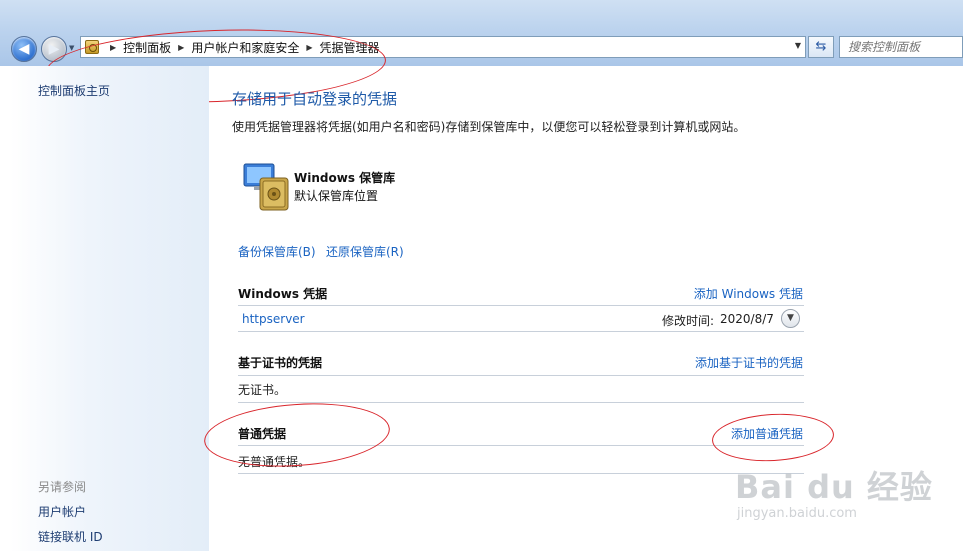 The image size is (963, 551). Describe the element at coordinates (481, 33) in the screenshot. I see `address-toolbar: ◀ ▶ ▼ ▶ 控制面板 ▶ 用户帐户和家庭安全 ▶ 凭据管理器 ▼ ⇆` at that location.